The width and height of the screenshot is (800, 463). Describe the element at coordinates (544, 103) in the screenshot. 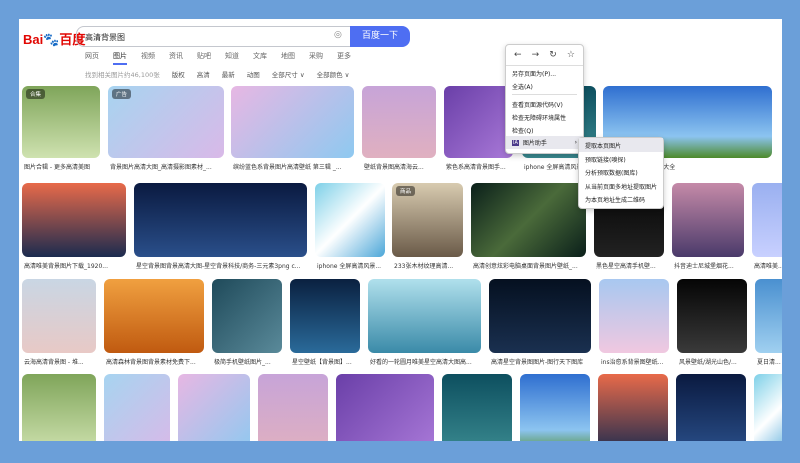

I see `menu-view-source: 查看页面源代码(V)` at that location.